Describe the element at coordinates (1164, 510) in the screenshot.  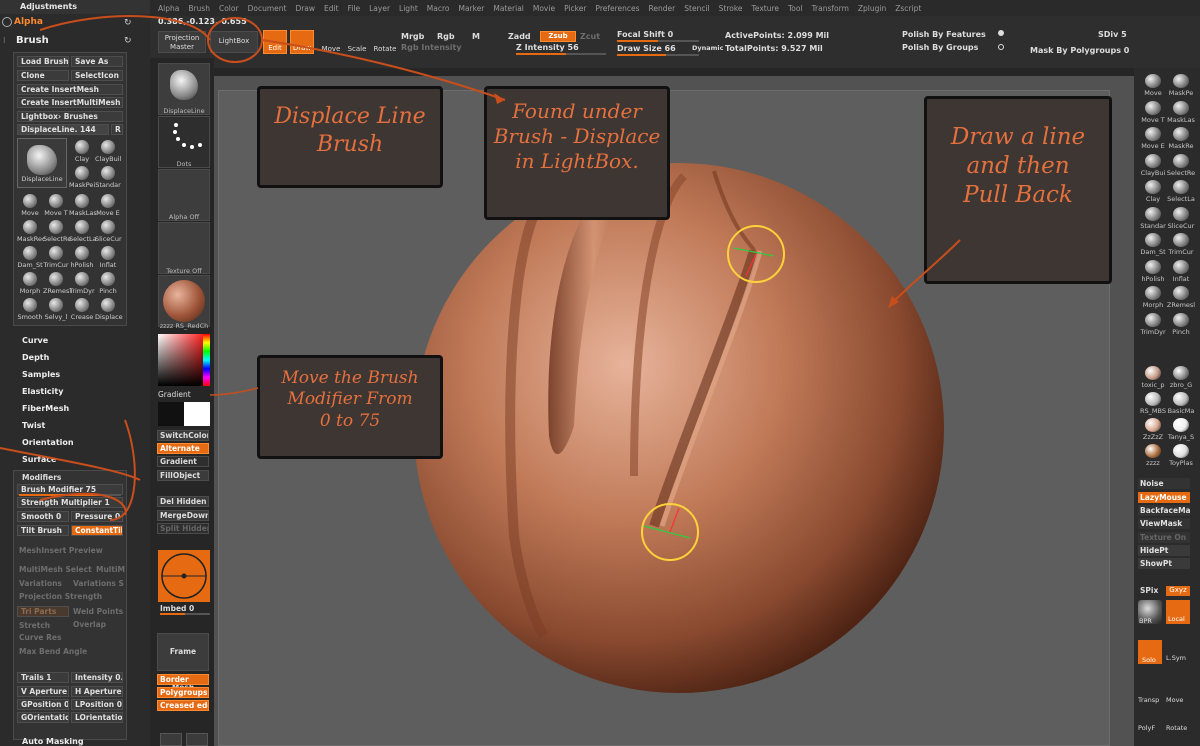
I see `backface-mask-toggle: BackfaceMas` at that location.